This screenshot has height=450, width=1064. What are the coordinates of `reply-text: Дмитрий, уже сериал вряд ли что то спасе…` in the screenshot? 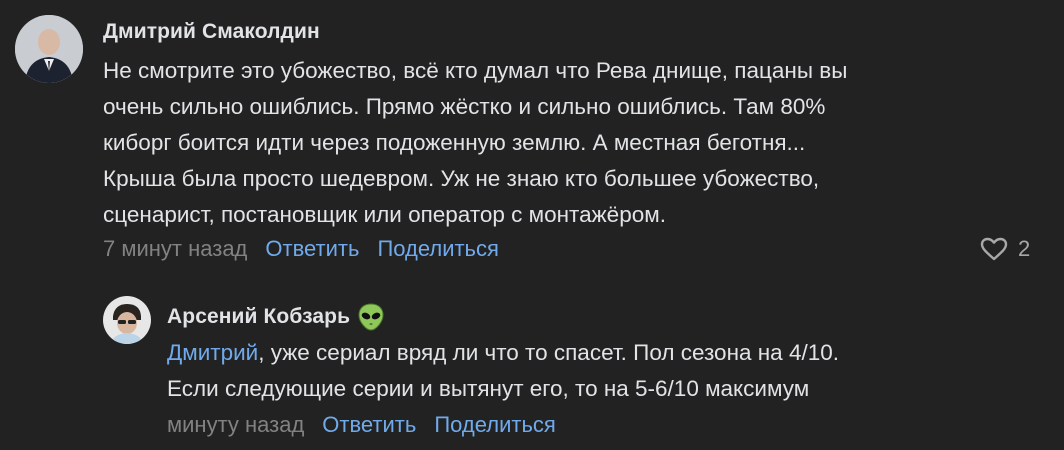 It's located at (503, 371).